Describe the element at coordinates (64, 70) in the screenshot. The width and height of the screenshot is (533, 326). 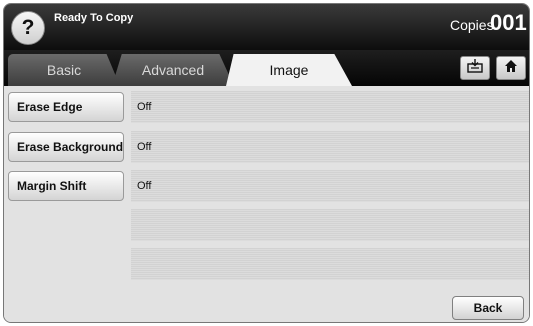
I see `tab-basic: Basic` at that location.